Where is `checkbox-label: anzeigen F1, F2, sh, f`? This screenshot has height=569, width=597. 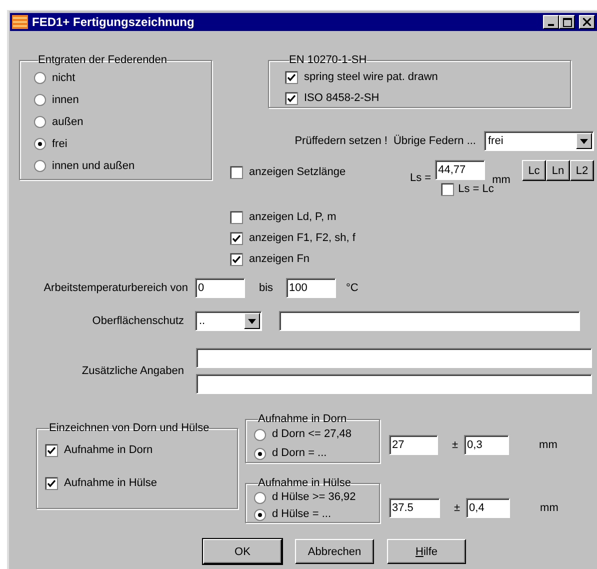 checkbox-label: anzeigen F1, F2, sh, f is located at coordinates (302, 238).